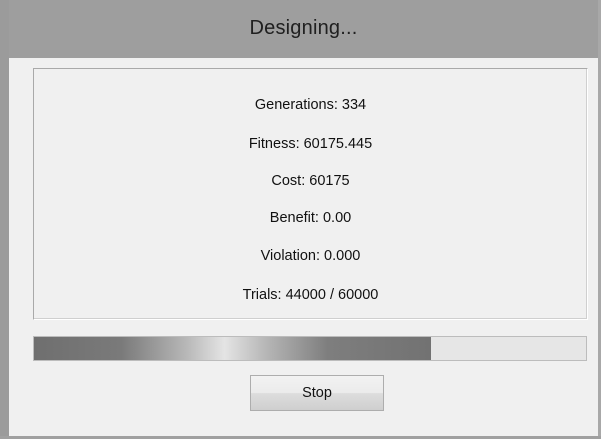  I want to click on stop-button: Stop, so click(317, 393).